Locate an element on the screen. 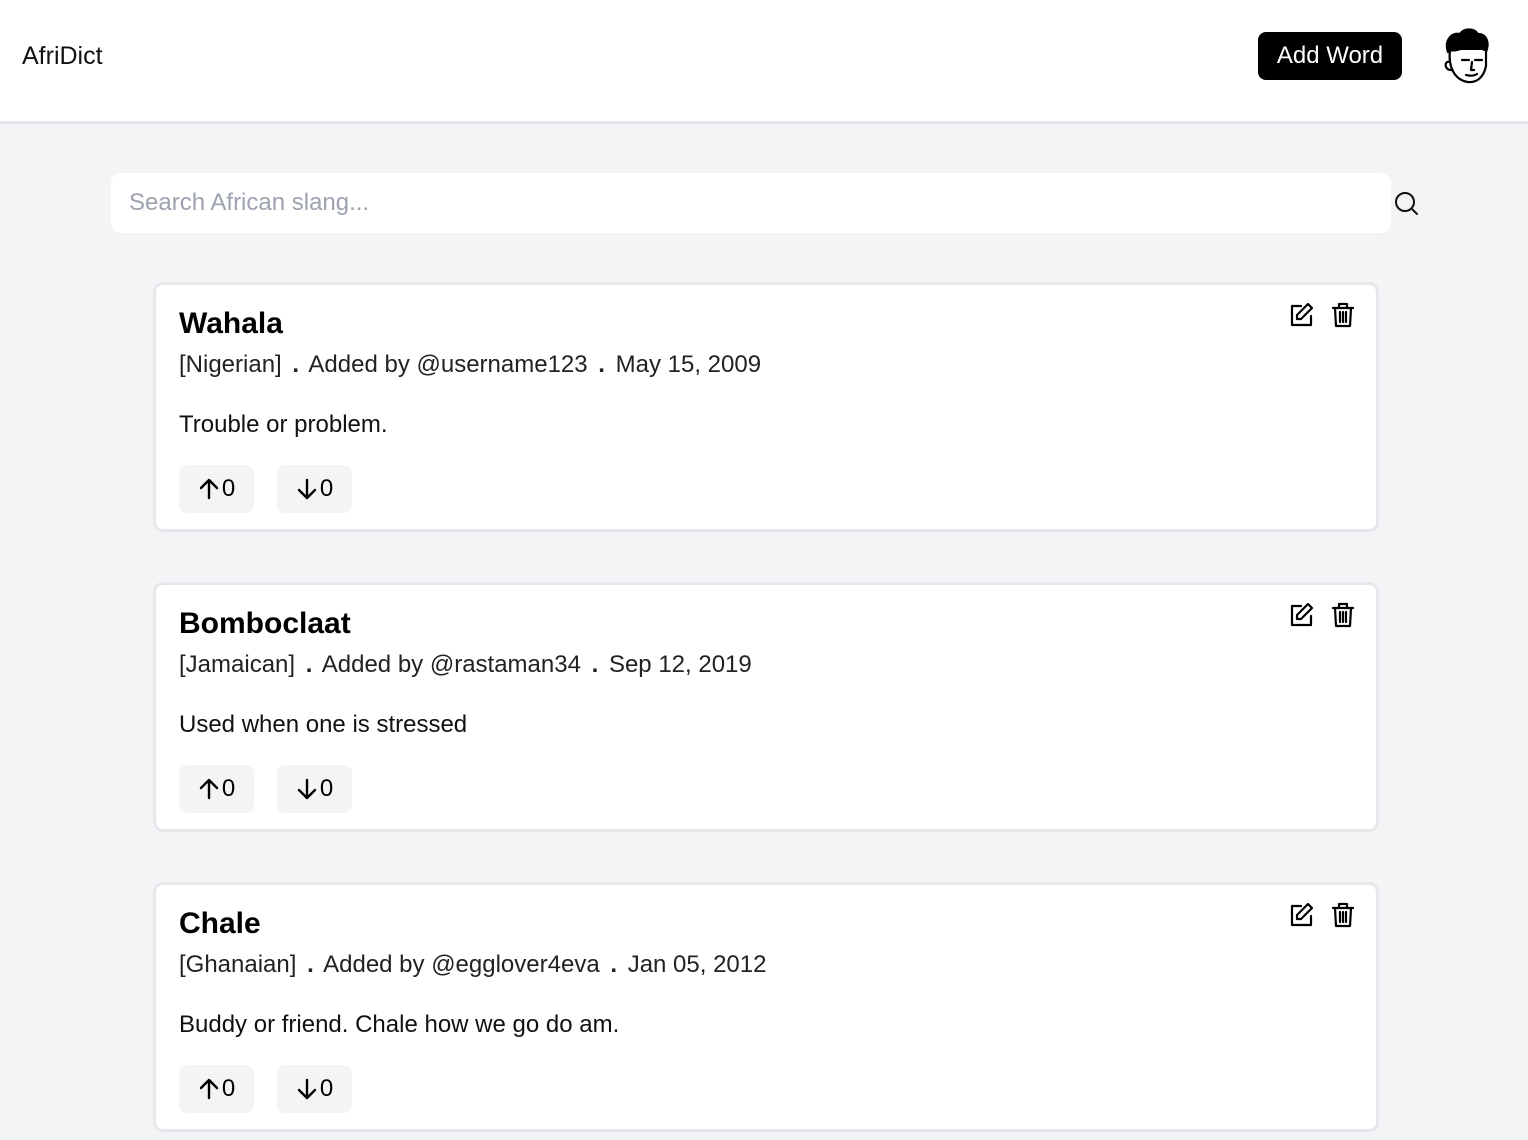  word-title: Chale is located at coordinates (220, 923).